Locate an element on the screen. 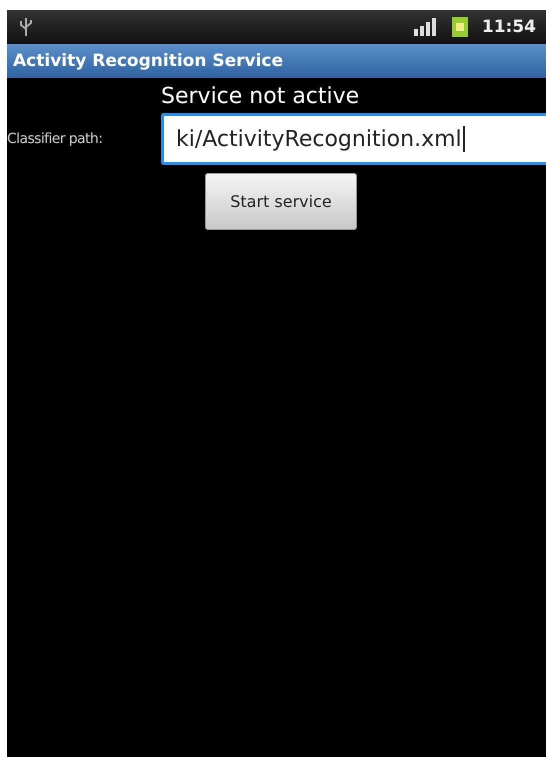 The width and height of the screenshot is (546, 757). classifier-path-field: ki/ActivityRecognition.xml is located at coordinates (353, 139).